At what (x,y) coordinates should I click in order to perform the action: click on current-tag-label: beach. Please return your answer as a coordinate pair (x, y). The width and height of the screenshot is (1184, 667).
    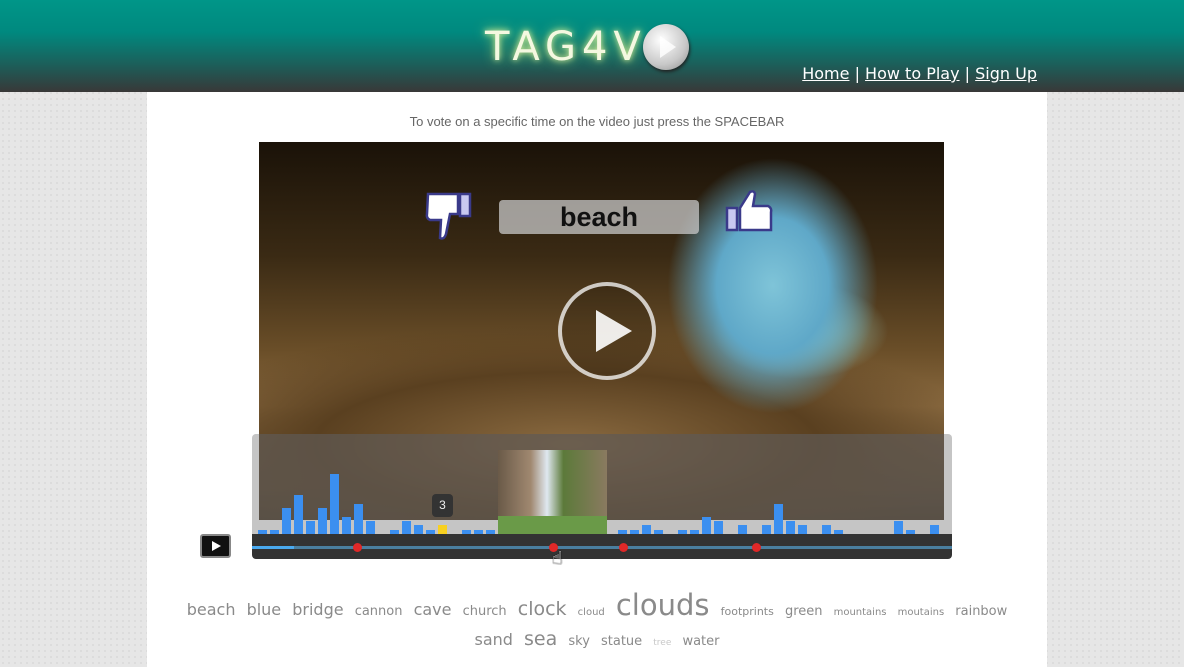
    Looking at the image, I should click on (599, 217).